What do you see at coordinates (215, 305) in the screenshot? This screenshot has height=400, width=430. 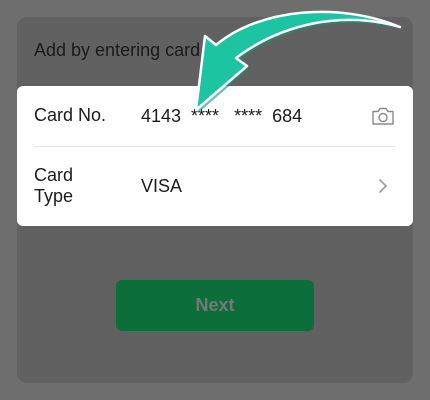 I see `next-button: Next` at bounding box center [215, 305].